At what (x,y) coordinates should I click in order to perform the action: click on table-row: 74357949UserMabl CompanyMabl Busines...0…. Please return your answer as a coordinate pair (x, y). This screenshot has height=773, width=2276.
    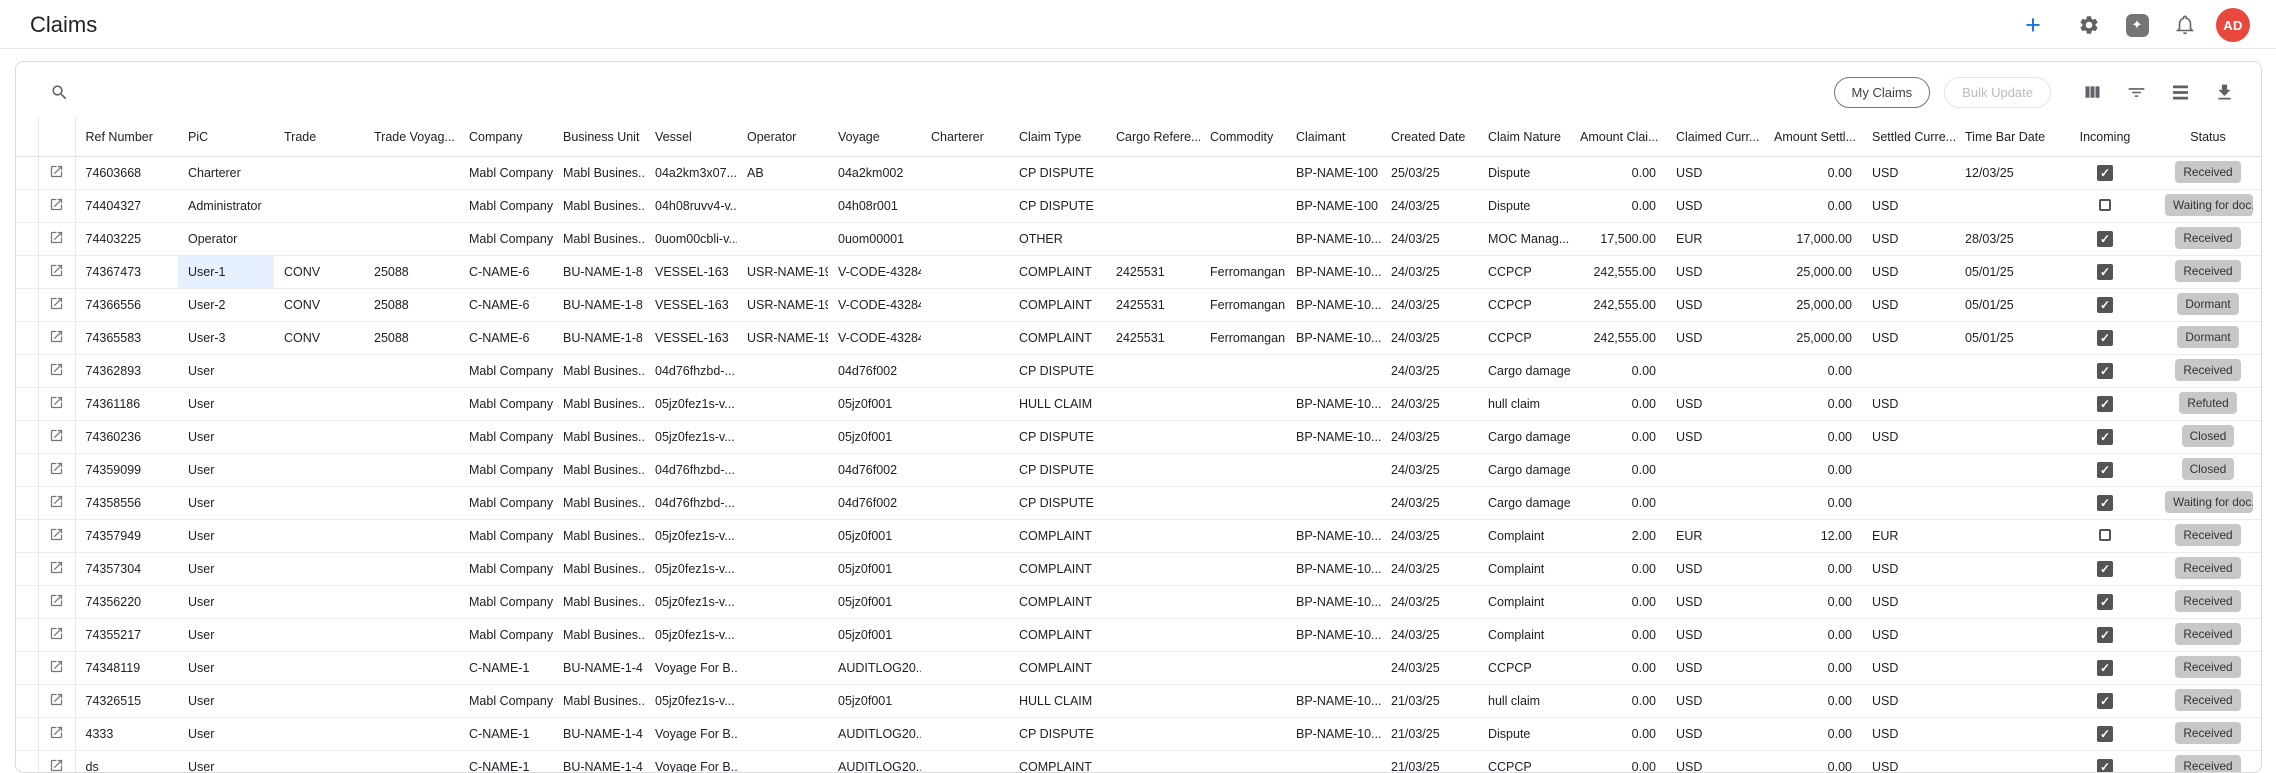
    Looking at the image, I should click on (1138, 536).